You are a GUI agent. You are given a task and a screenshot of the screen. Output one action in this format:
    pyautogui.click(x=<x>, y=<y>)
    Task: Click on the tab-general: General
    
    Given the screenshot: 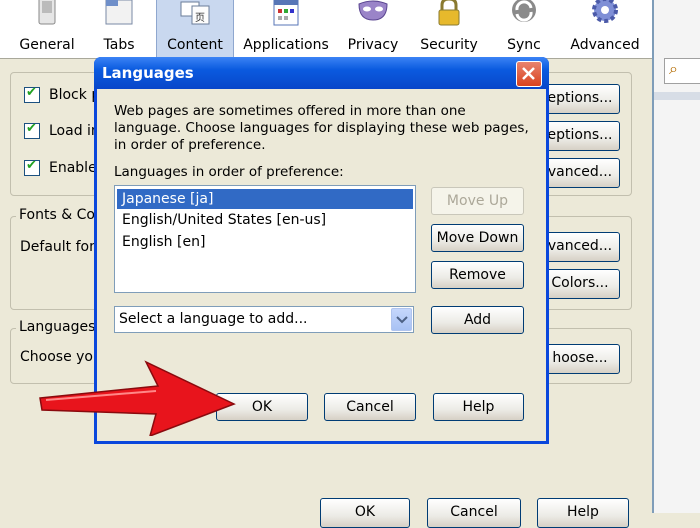 What is the action you would take?
    pyautogui.click(x=47, y=29)
    